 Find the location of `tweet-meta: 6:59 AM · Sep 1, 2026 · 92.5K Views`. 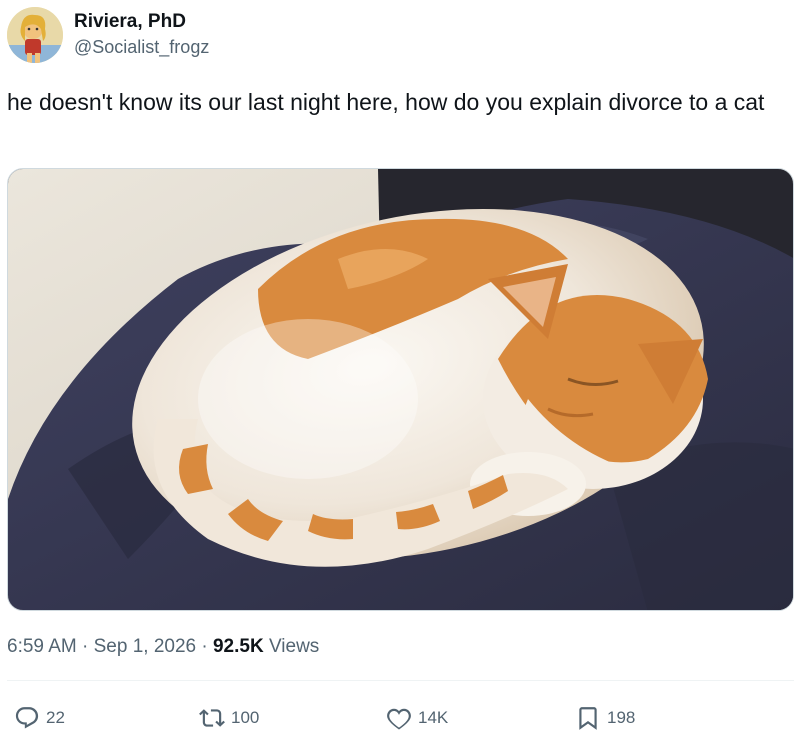

tweet-meta: 6:59 AM · Sep 1, 2026 · 92.5K Views is located at coordinates (163, 647).